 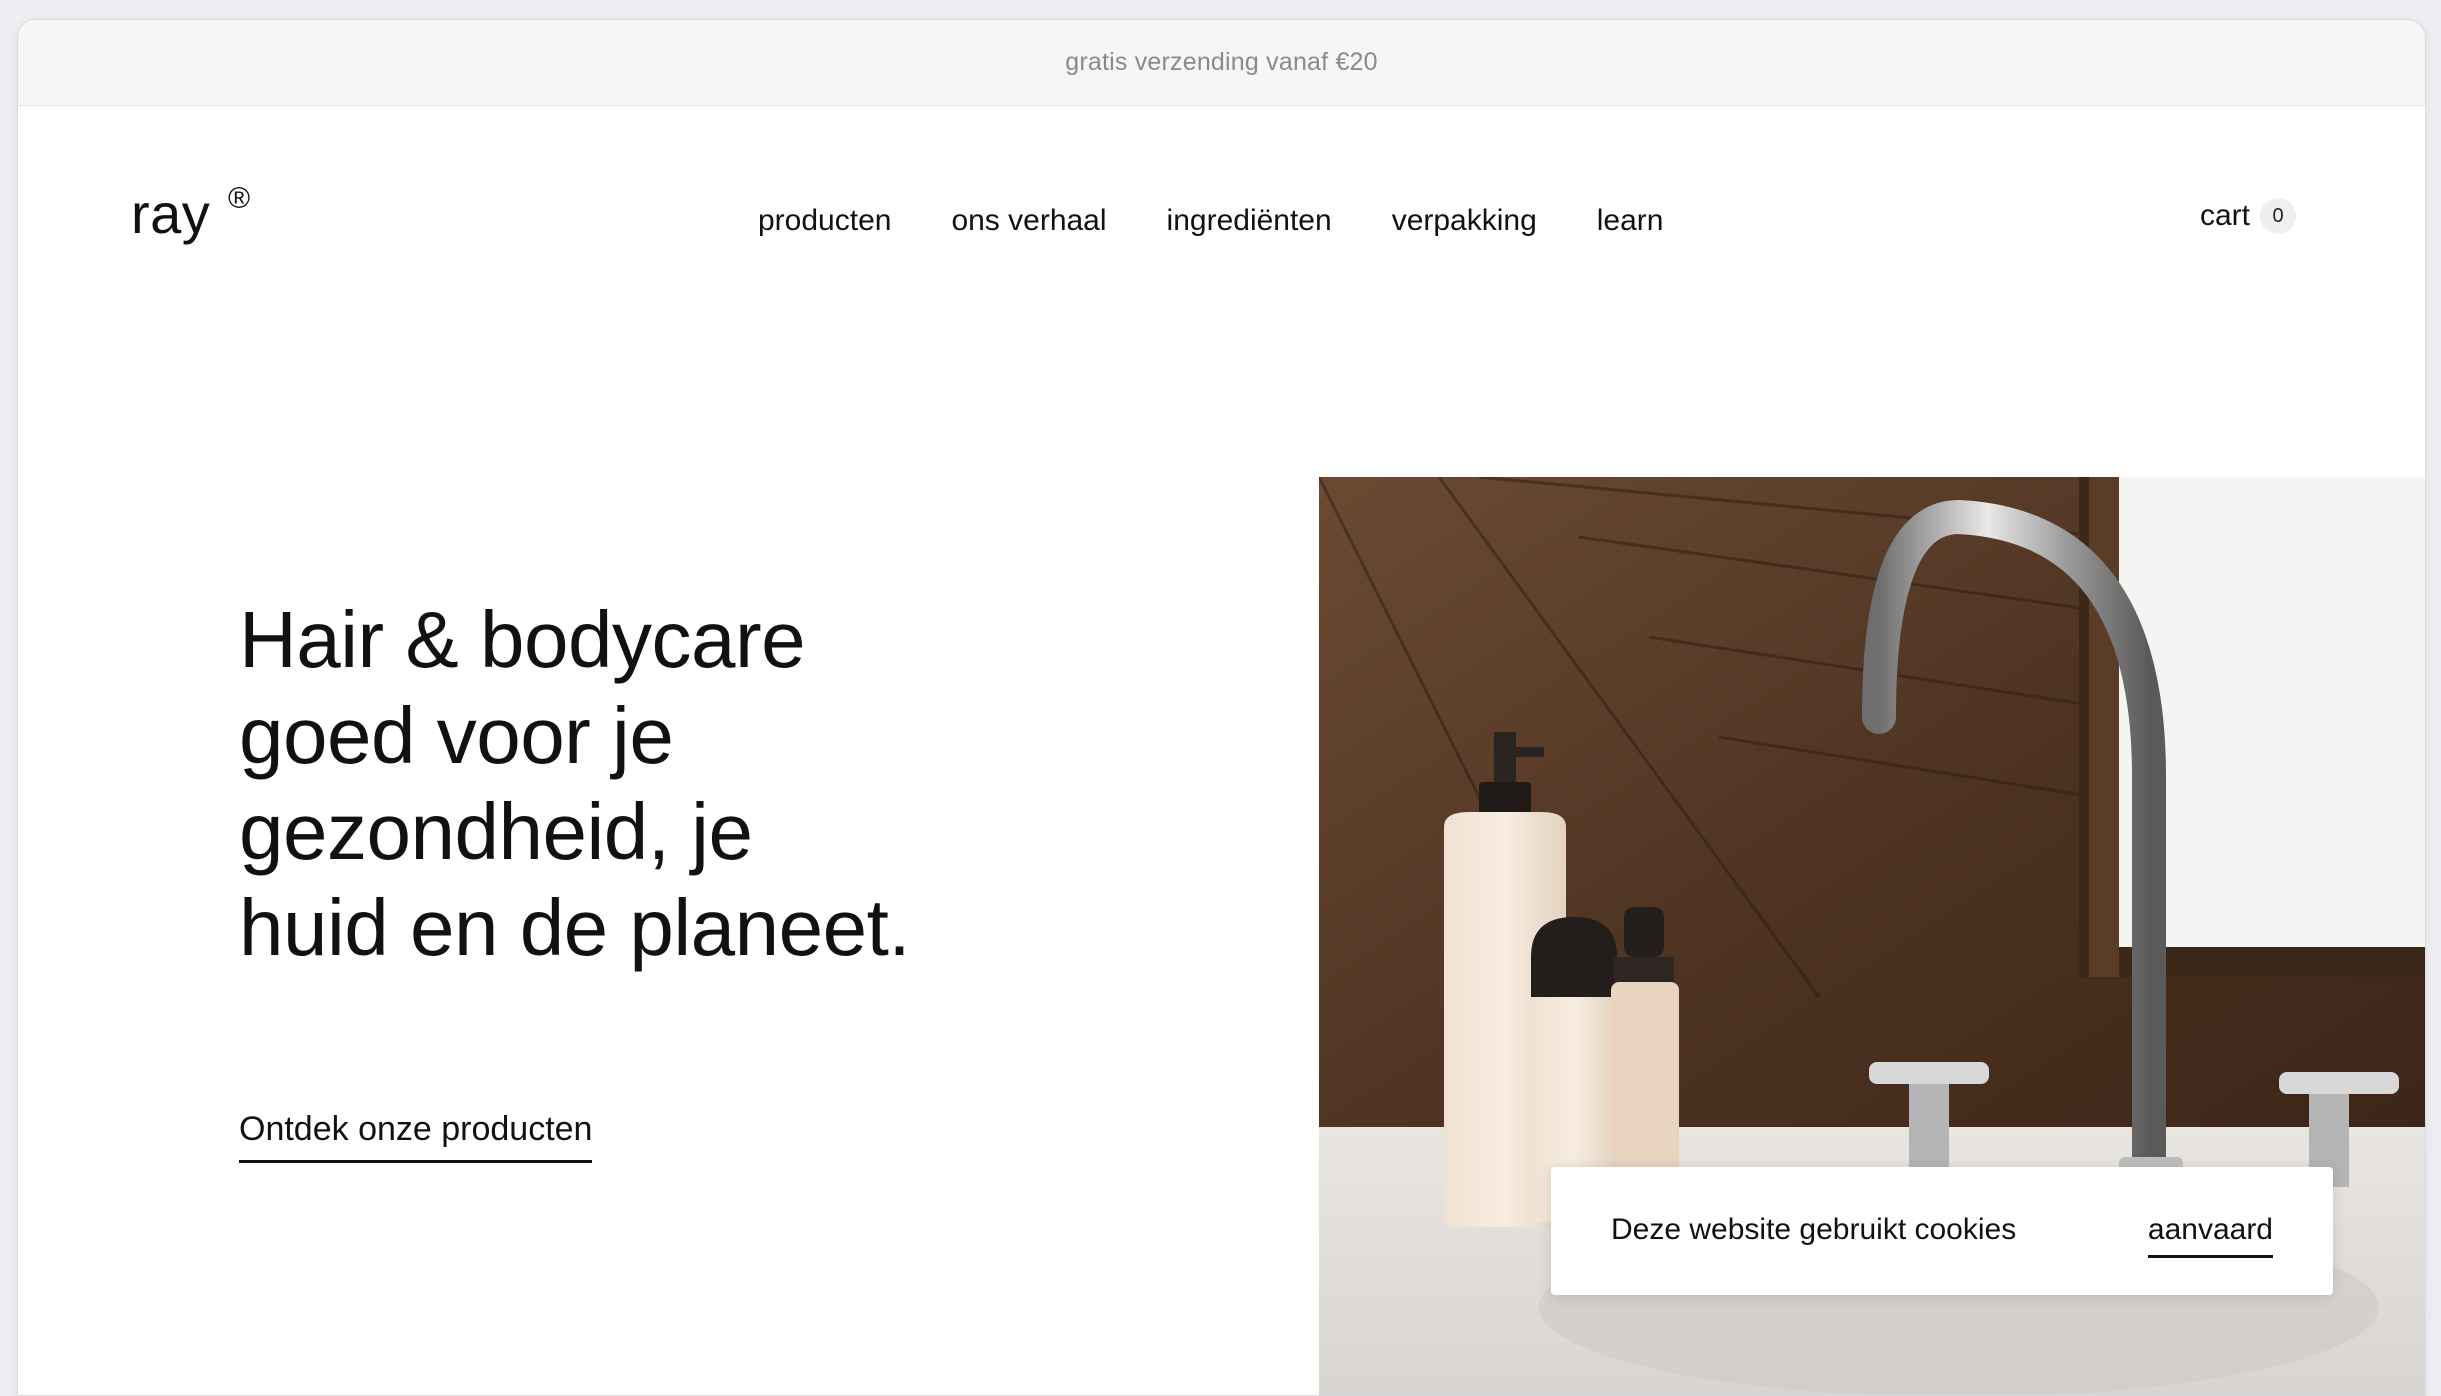 What do you see at coordinates (575, 927) in the screenshot?
I see `hero-title-line: huid en de planeet.` at bounding box center [575, 927].